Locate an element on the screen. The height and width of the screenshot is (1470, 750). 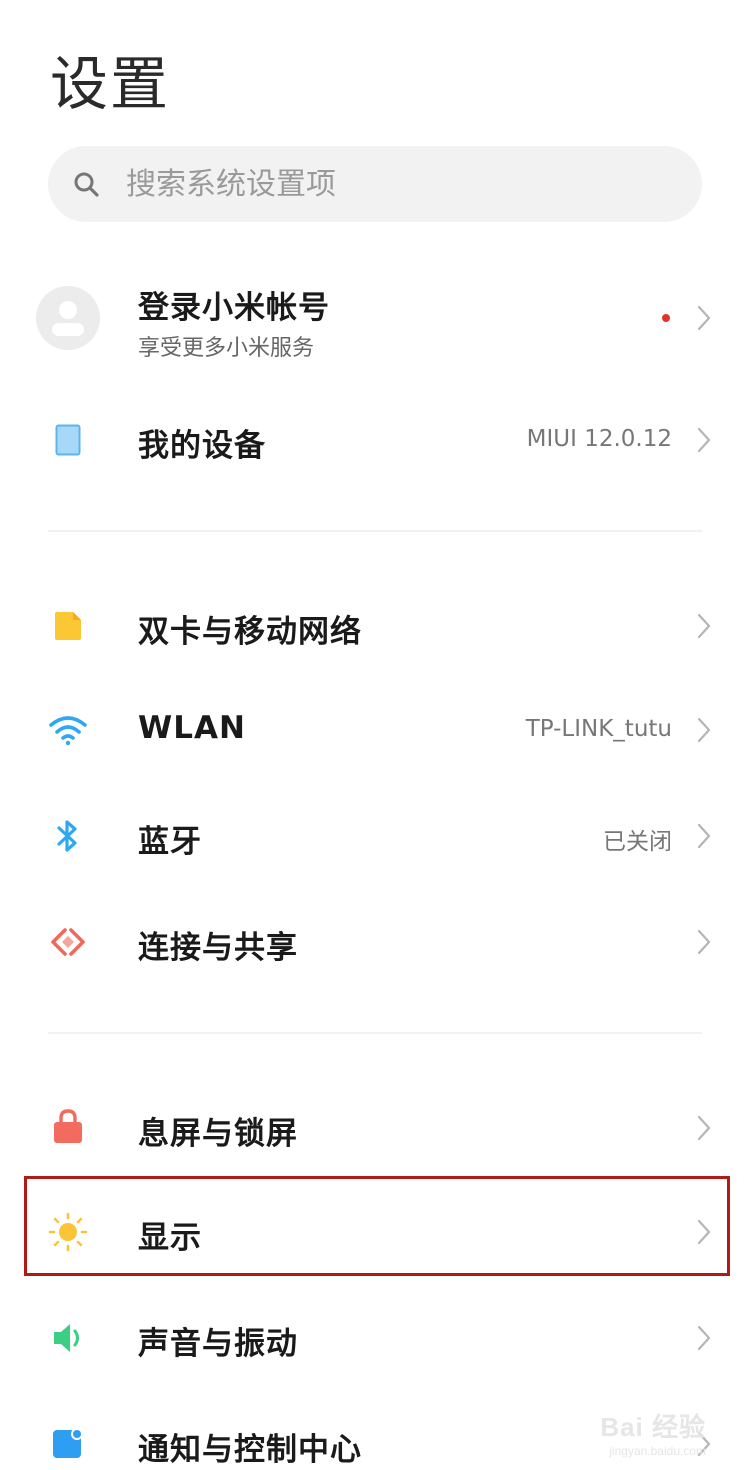
search-bar is located at coordinates (375, 184).